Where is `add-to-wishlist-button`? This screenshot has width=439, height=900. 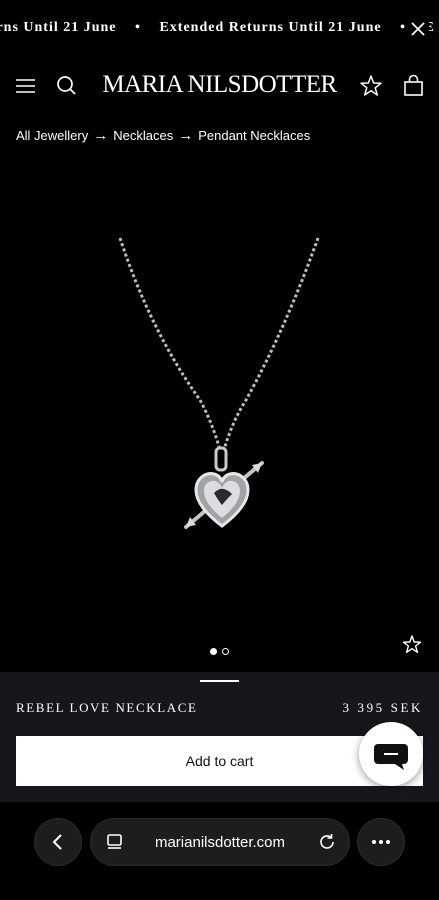 add-to-wishlist-button is located at coordinates (412, 645).